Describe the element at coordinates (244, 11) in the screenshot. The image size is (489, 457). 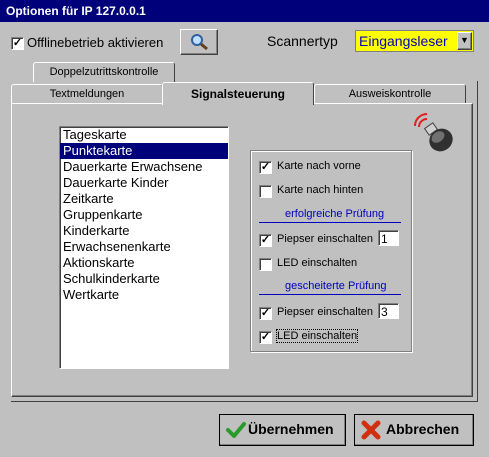
I see `window-title: Optionen für IP 127.0.0.1` at that location.